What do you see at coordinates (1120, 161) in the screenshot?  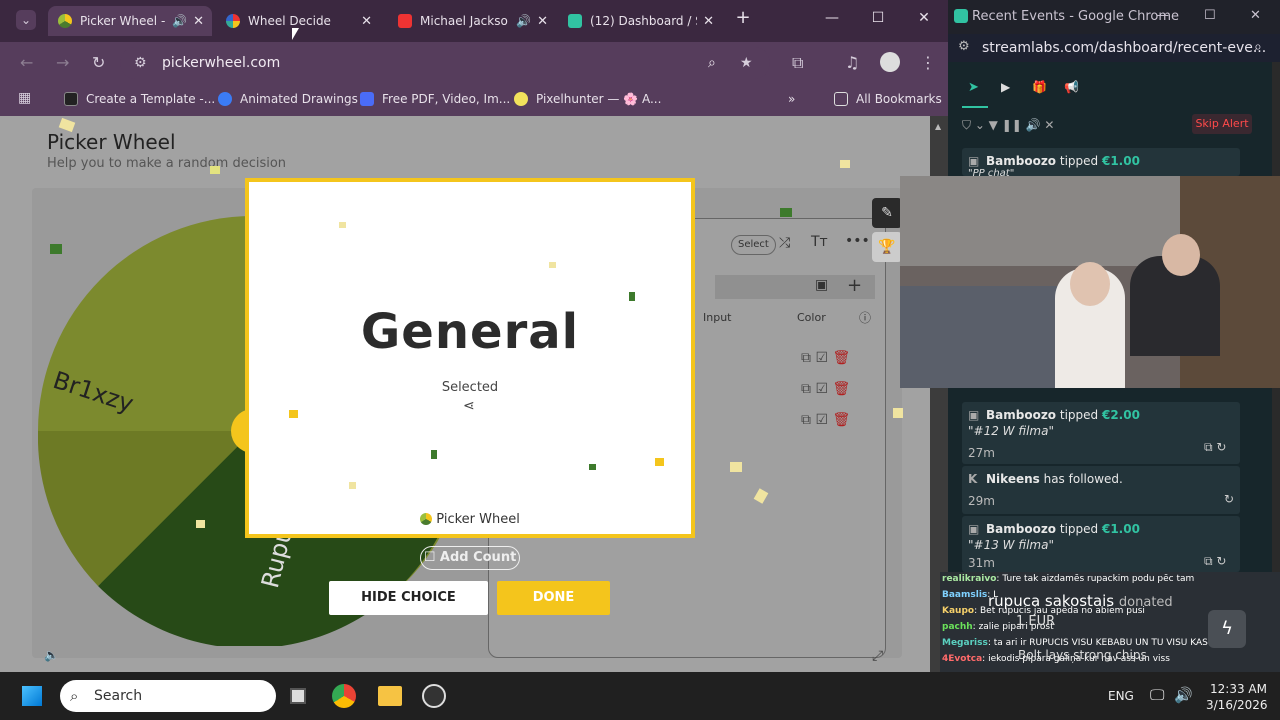 I see `event-amount: €1.00` at bounding box center [1120, 161].